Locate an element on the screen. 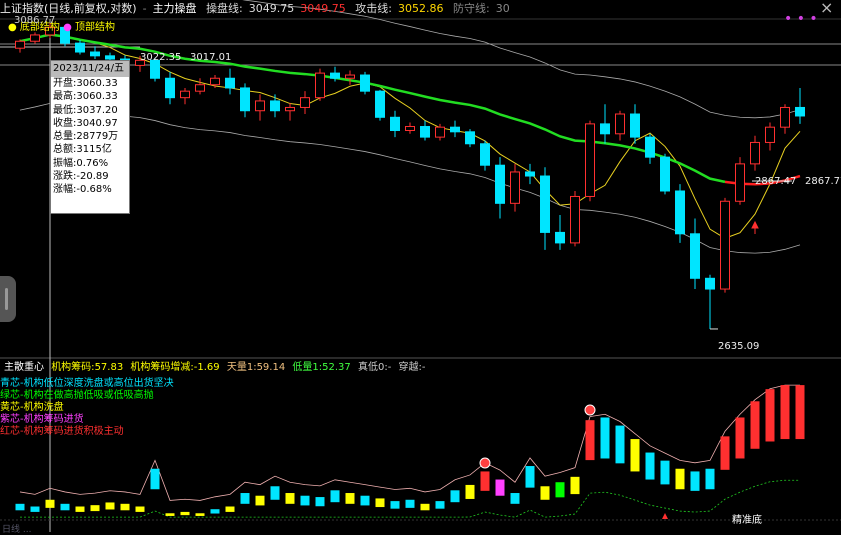  right-label-1: 2867.47 is located at coordinates (776, 181).